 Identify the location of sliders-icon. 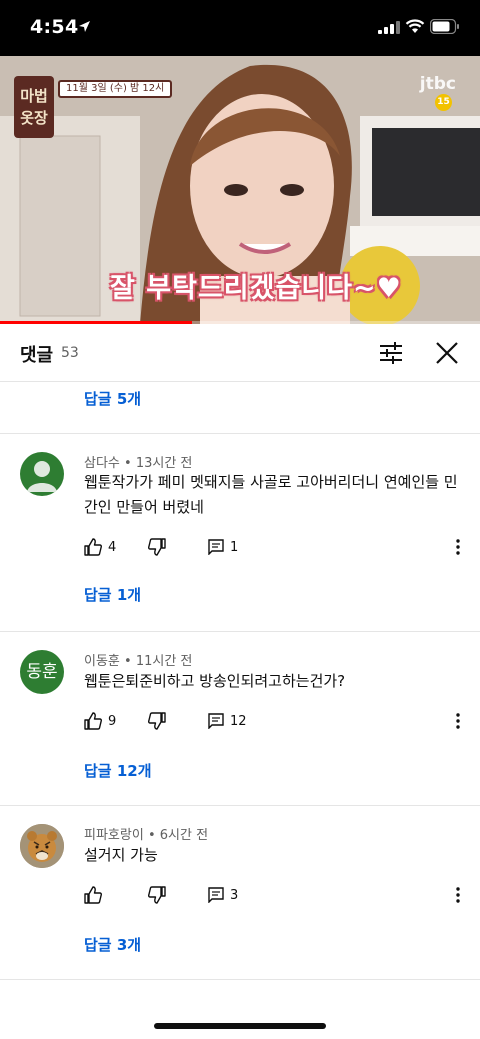
(391, 353).